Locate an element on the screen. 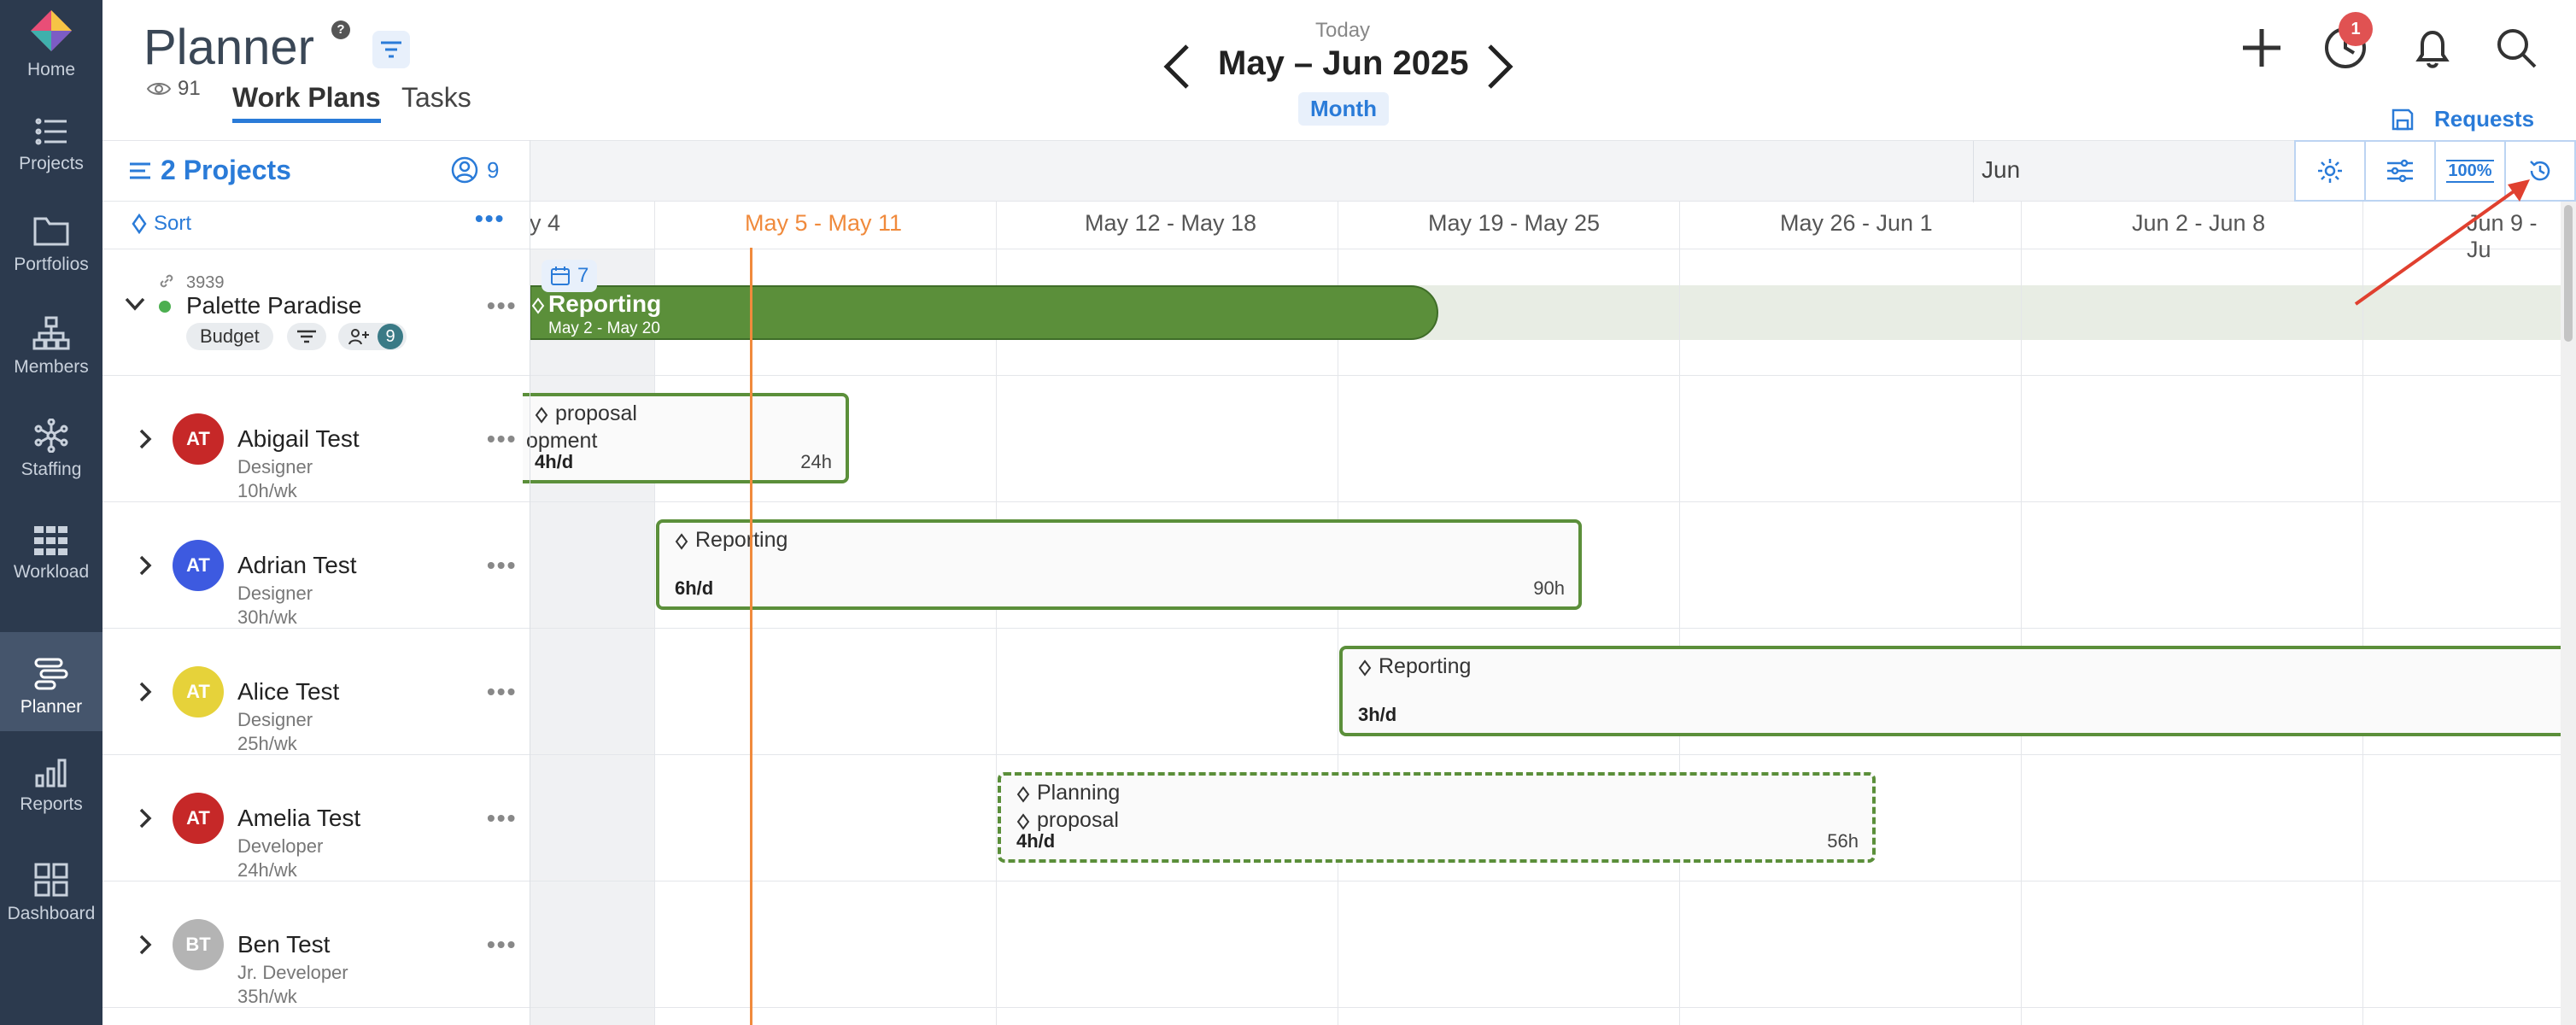  week-label: May 26 - Jun 1 is located at coordinates (1856, 223).